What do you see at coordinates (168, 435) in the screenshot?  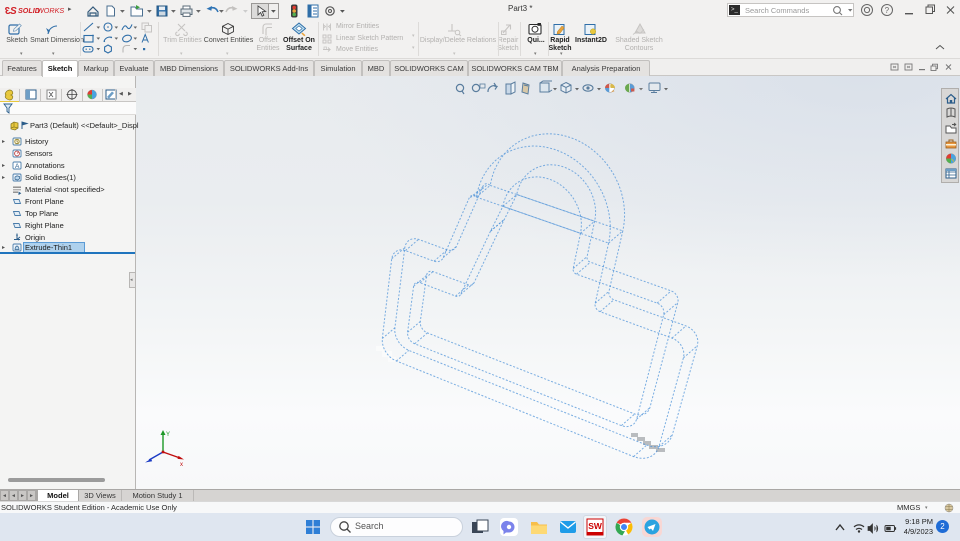 I see `svg-text: Y` at bounding box center [168, 435].